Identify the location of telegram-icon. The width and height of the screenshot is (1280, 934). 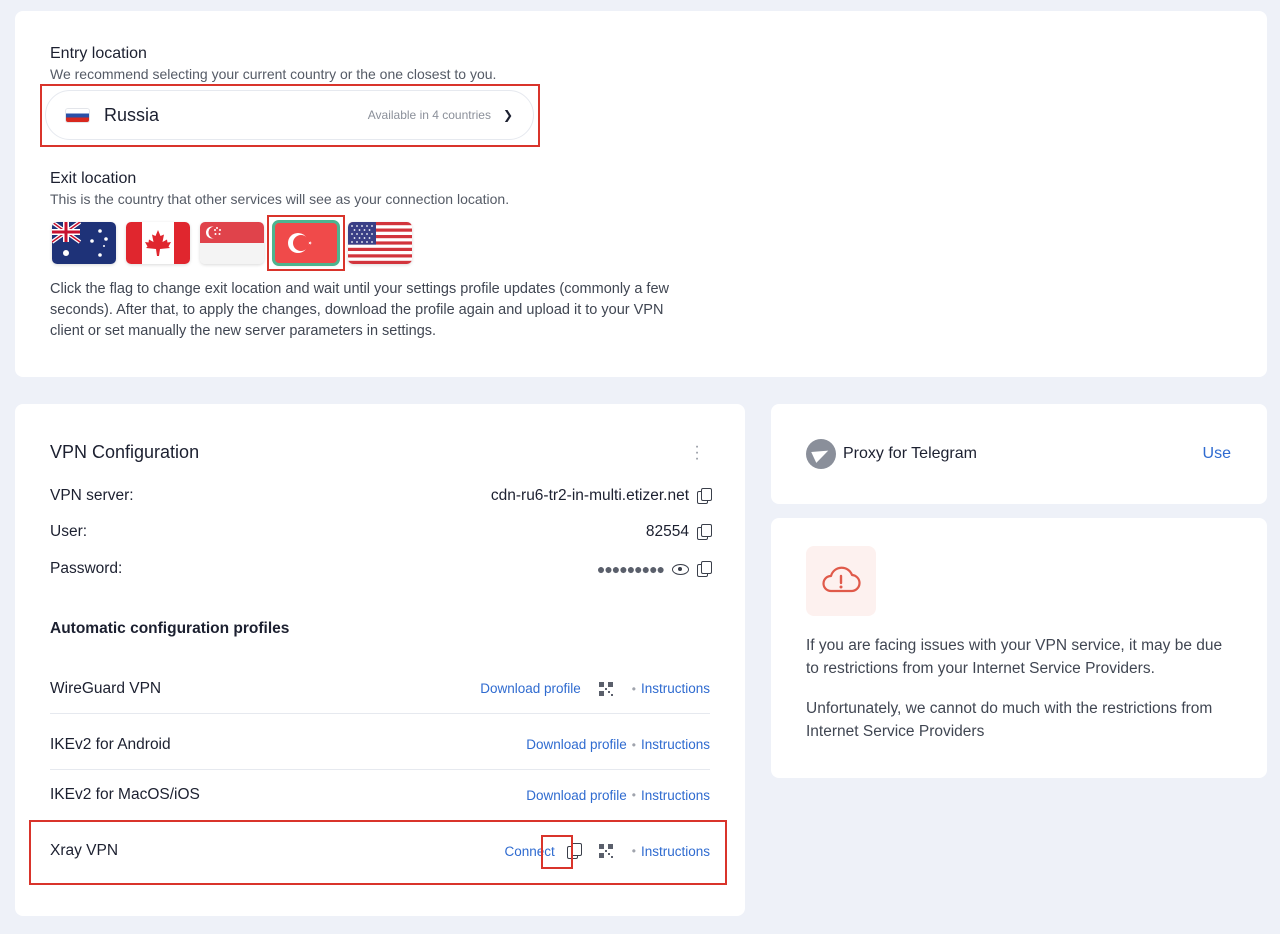
(821, 454).